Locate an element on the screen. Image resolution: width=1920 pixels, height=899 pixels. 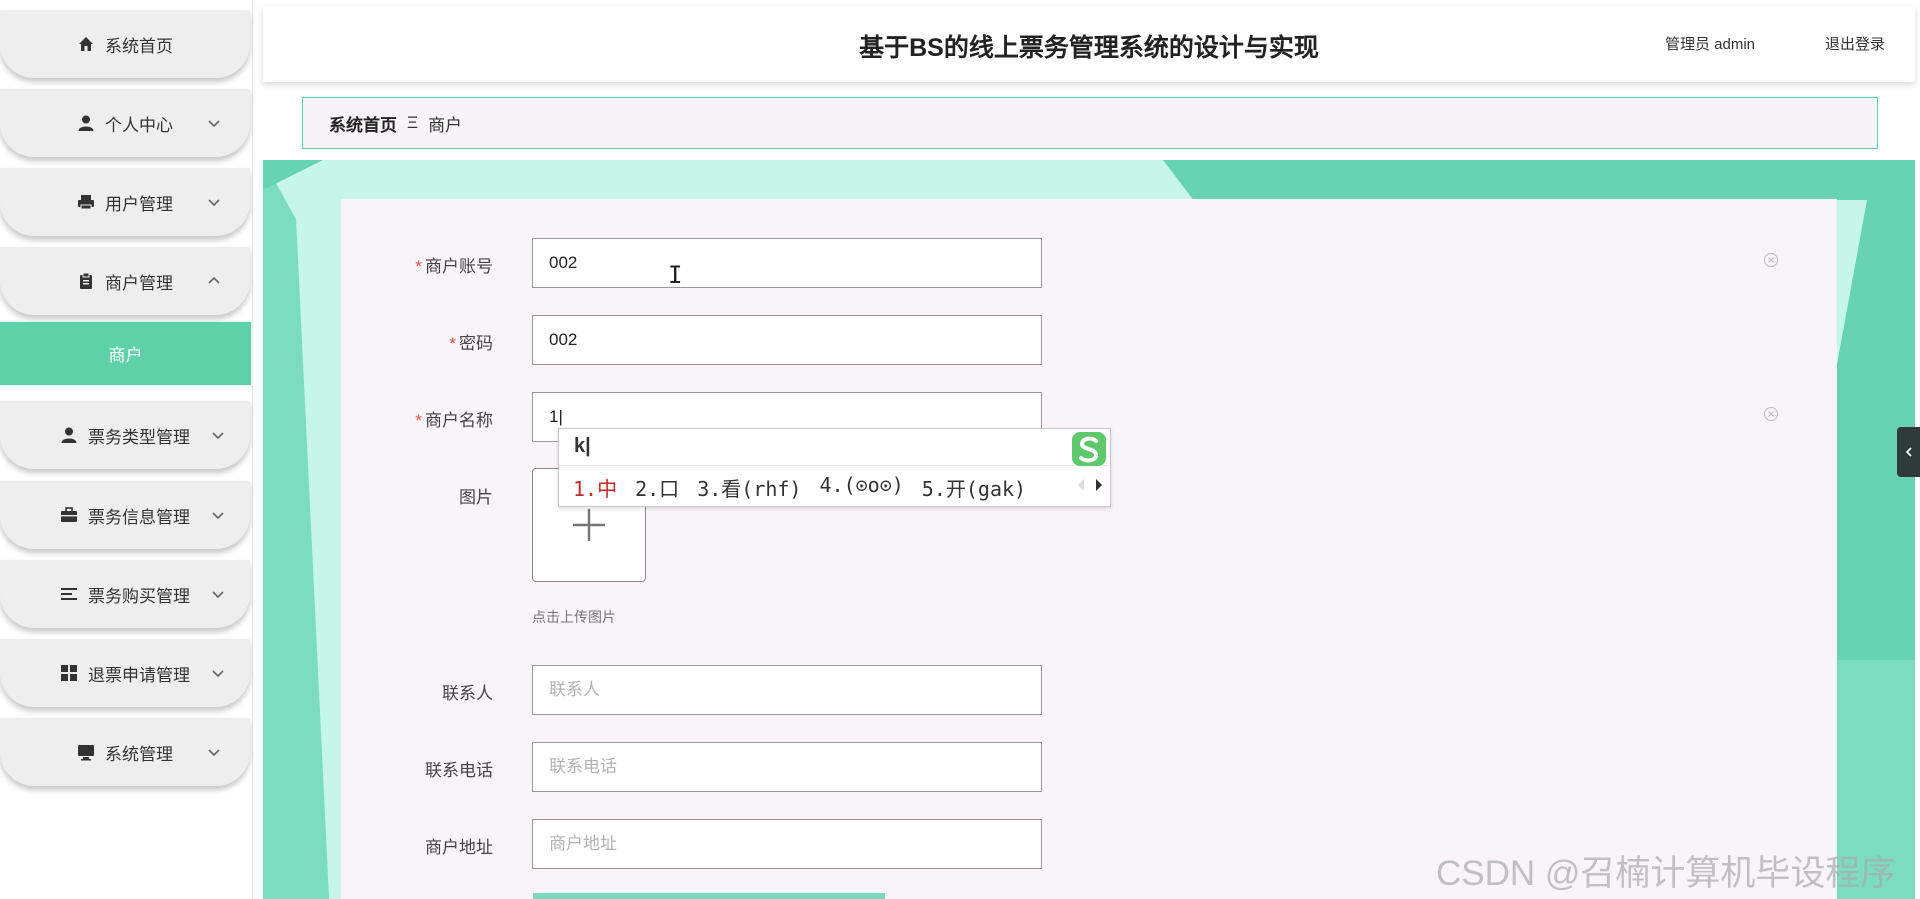
sidebar-item-ticket-info-management: 票务信息管理 is located at coordinates (125, 515).